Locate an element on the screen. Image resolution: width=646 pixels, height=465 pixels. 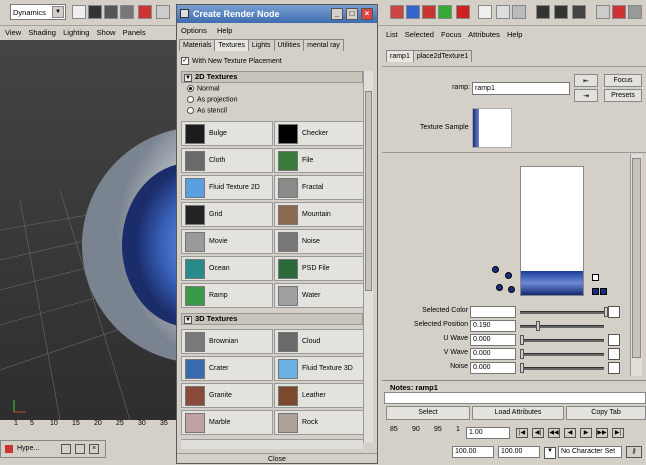
radio-as-stencil: As stencil is located at coordinates (207, 110).